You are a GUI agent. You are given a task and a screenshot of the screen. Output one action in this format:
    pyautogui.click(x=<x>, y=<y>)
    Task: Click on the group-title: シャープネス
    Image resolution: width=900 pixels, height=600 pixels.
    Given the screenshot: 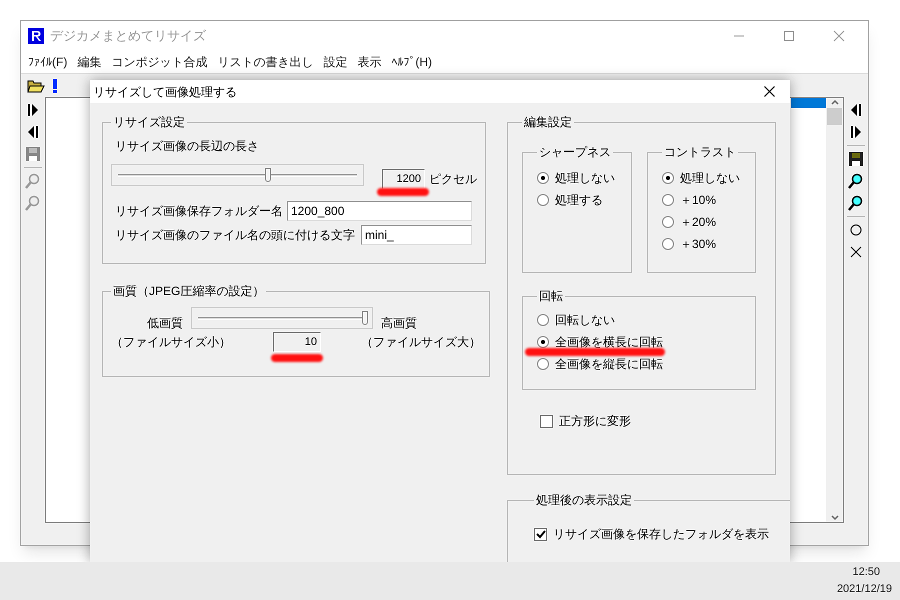 What is the action you would take?
    pyautogui.click(x=575, y=152)
    